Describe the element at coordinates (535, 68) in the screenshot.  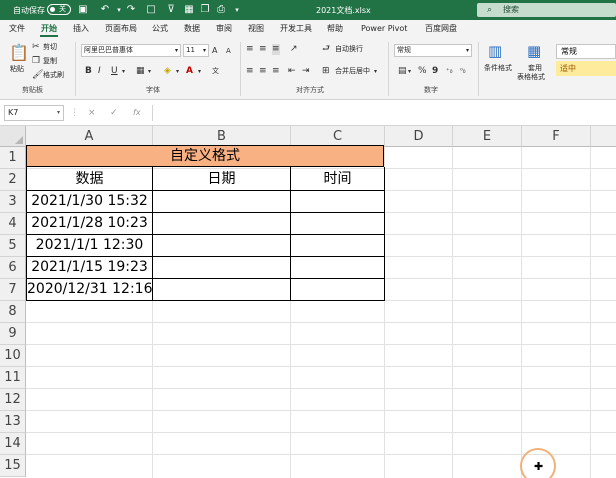
I see `format-as-table-line1: 套用` at that location.